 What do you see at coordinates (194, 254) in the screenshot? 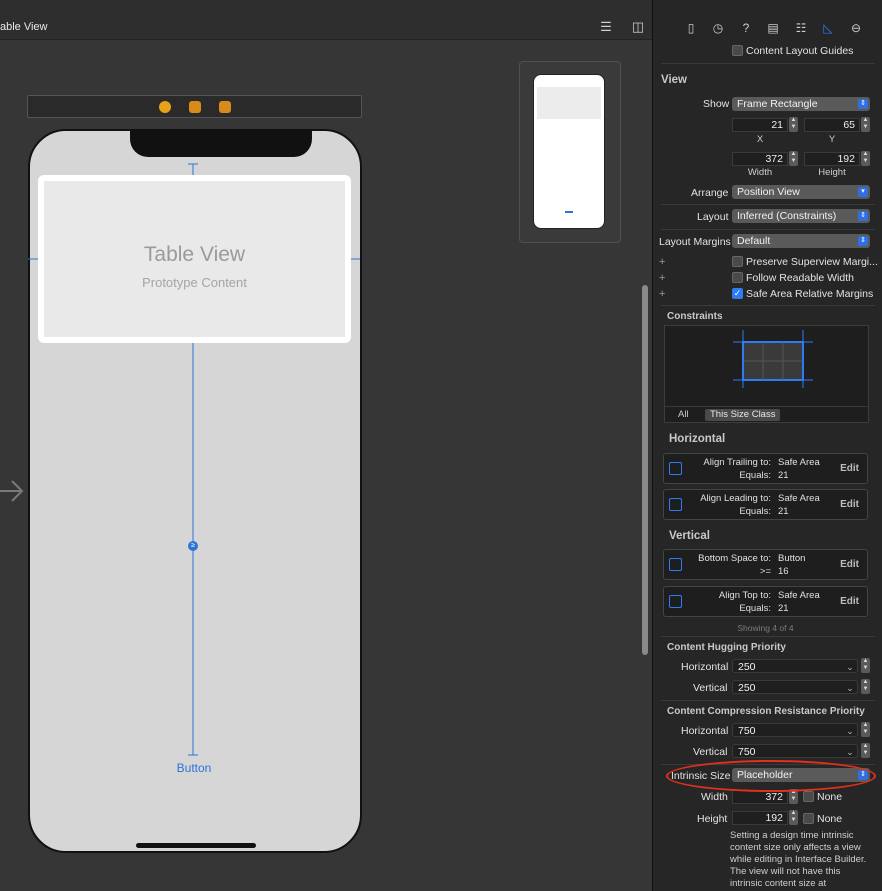
I see `table-view-title: Table View` at bounding box center [194, 254].